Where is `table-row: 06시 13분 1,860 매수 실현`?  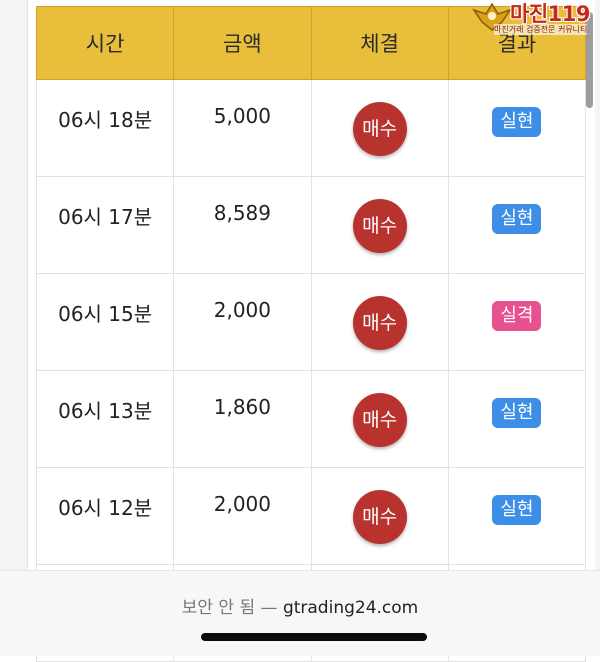
table-row: 06시 13분 1,860 매수 실현 is located at coordinates (311, 419).